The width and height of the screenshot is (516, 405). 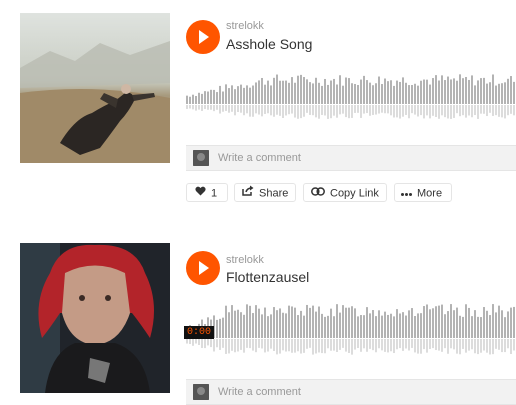 I want to click on share-label: Share, so click(x=274, y=193).